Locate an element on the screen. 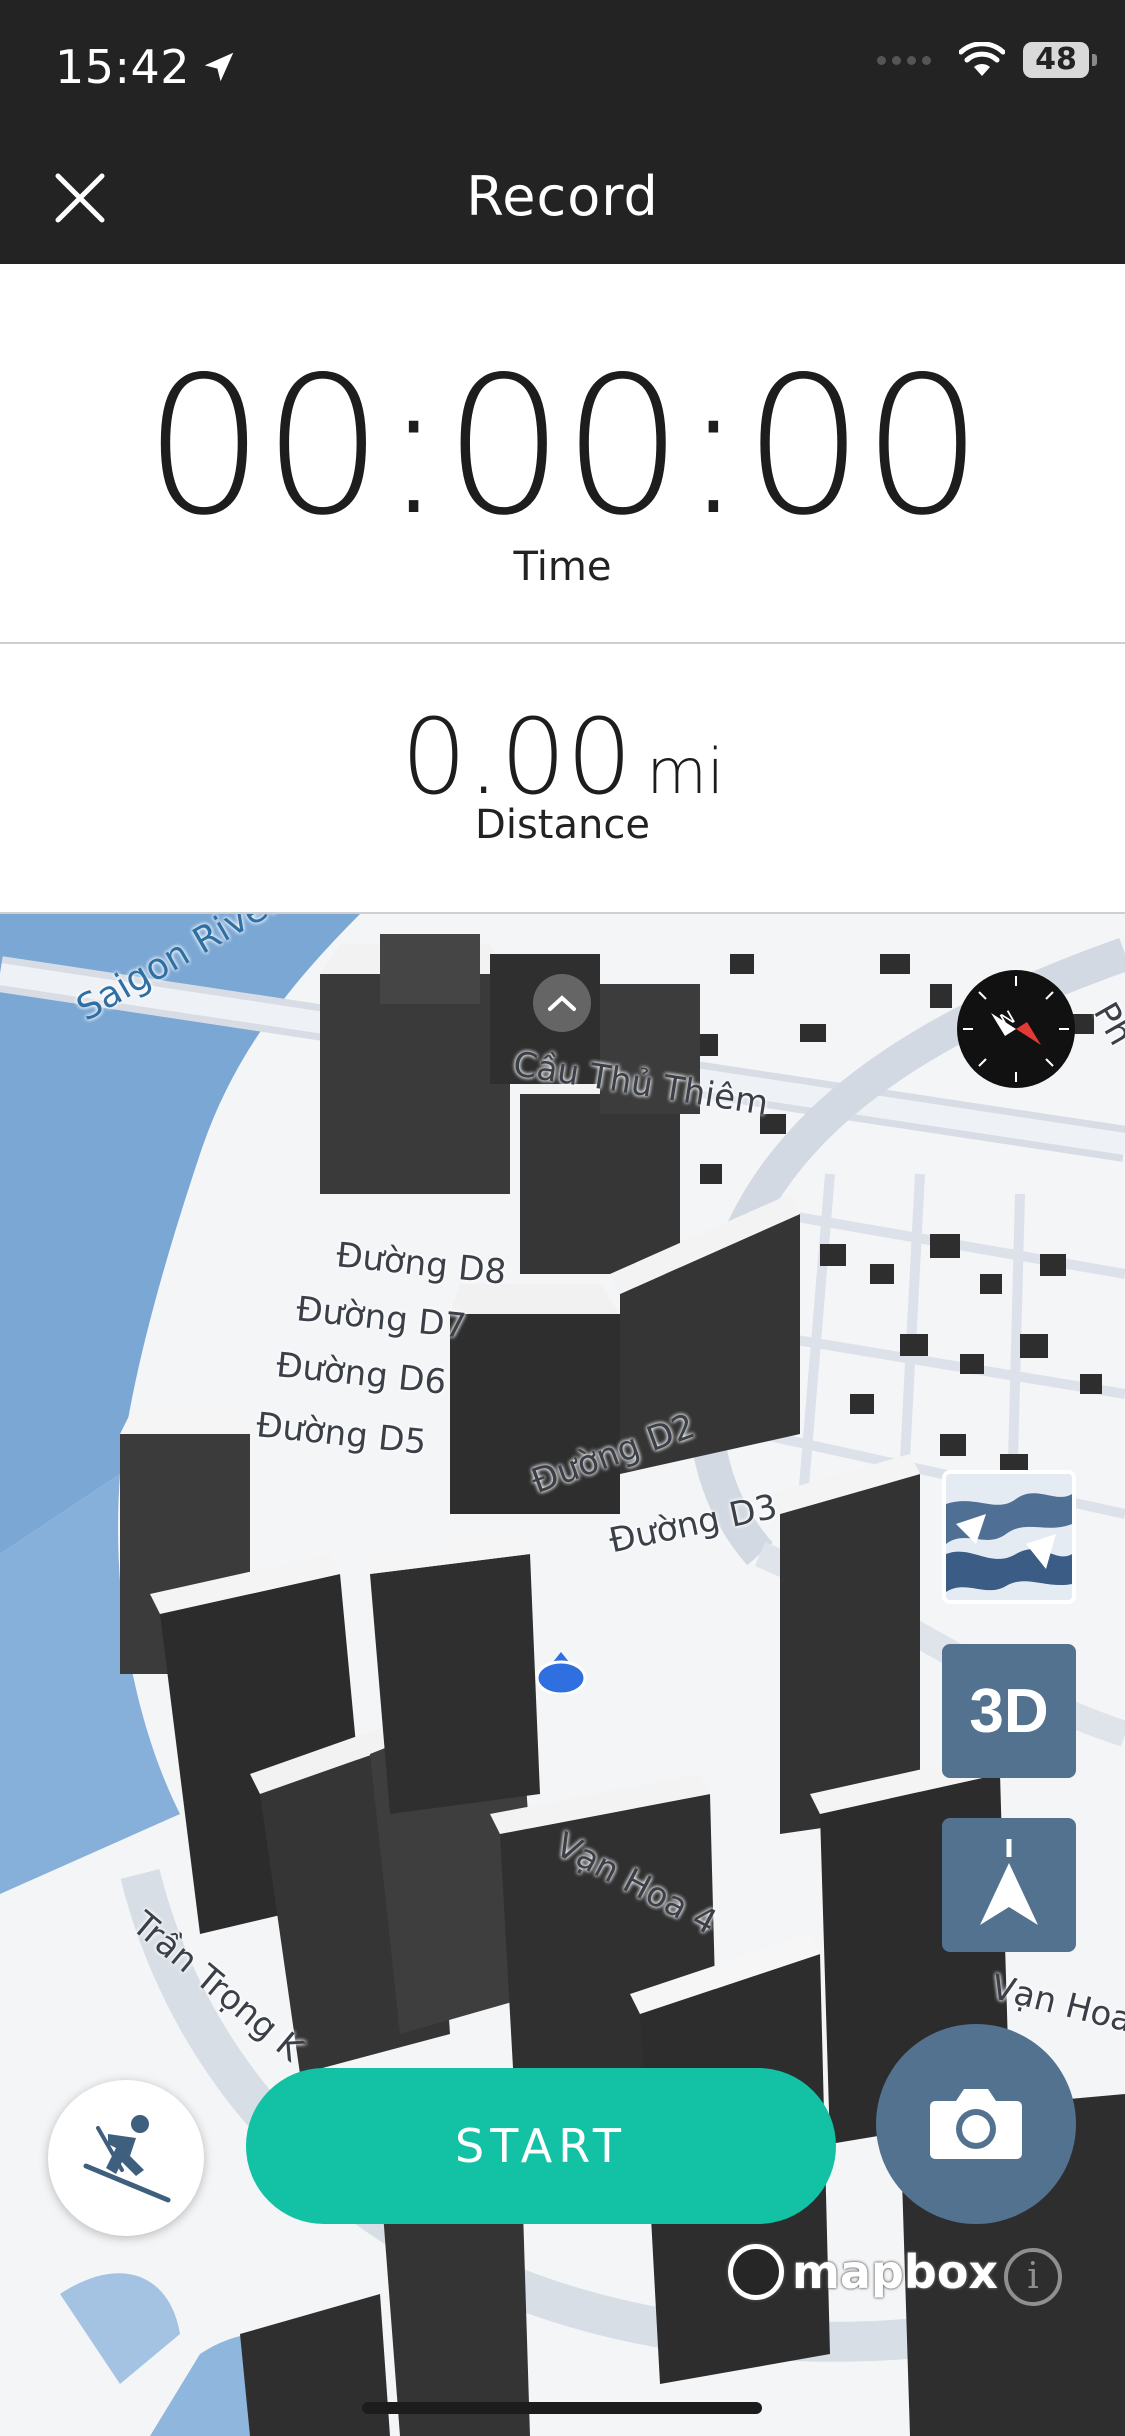 This screenshot has width=1125, height=2436. activity-type-button is located at coordinates (126, 2158).